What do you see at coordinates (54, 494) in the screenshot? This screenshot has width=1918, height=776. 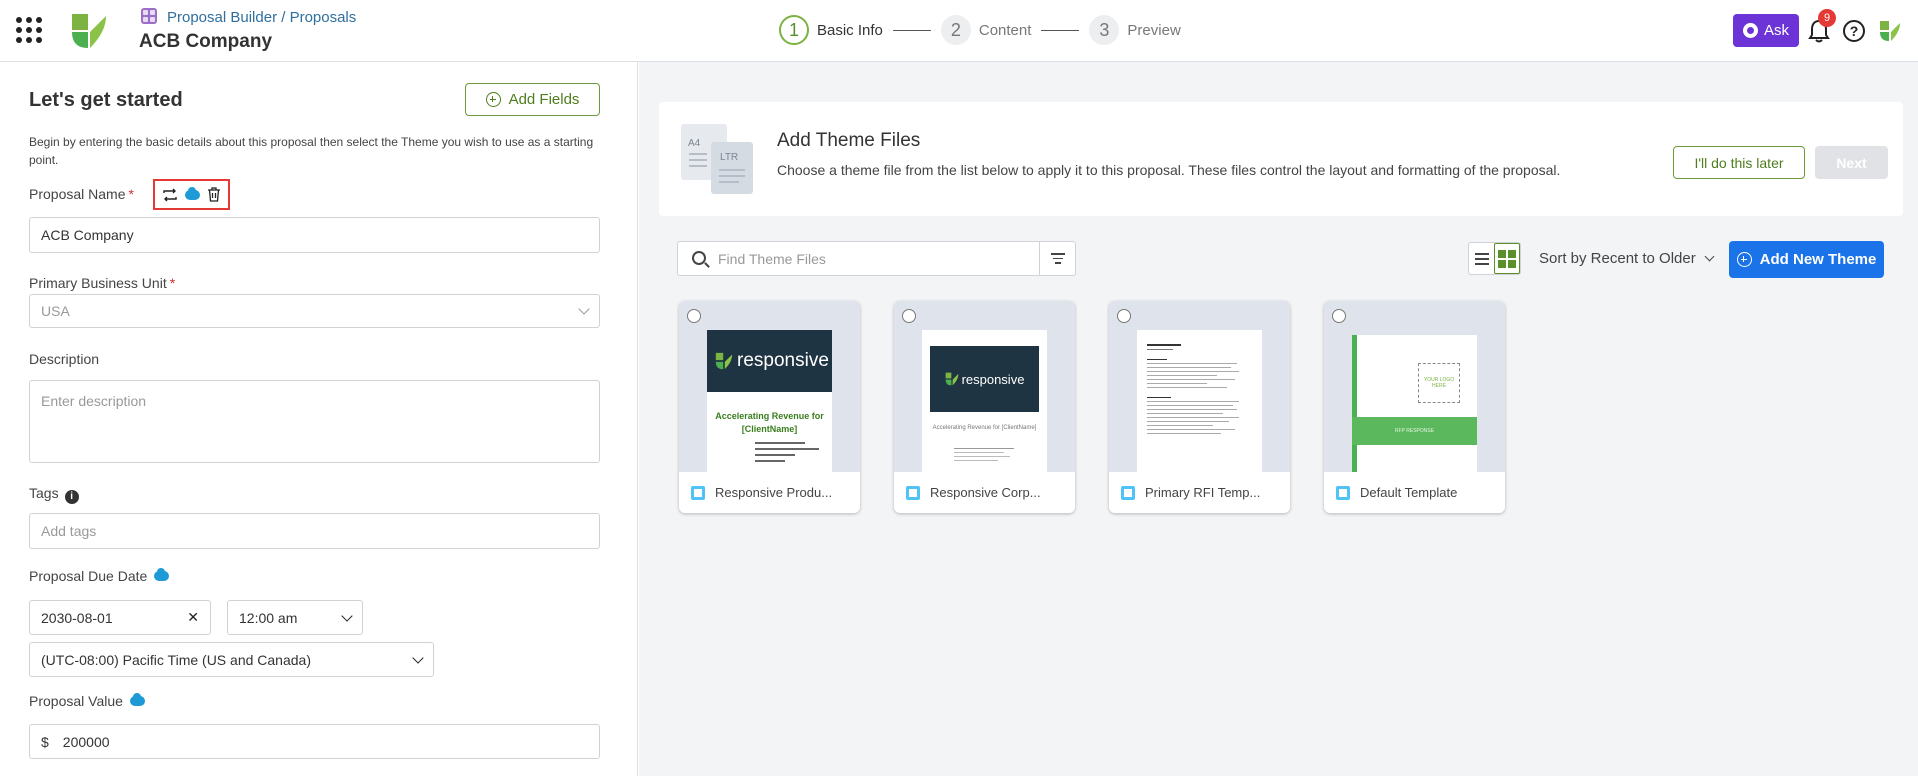 I see `tags-label: Tags i` at bounding box center [54, 494].